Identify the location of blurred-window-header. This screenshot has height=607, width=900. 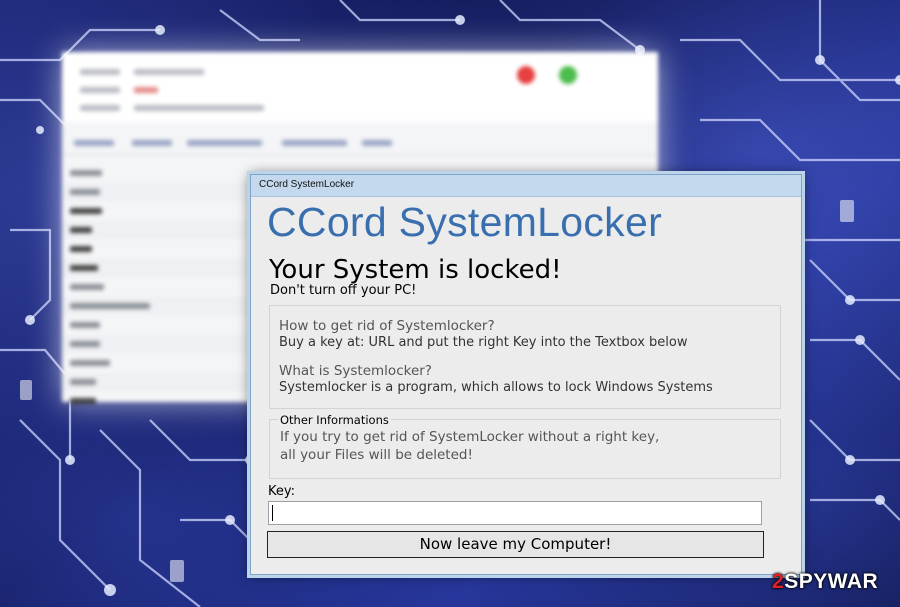
(360, 87).